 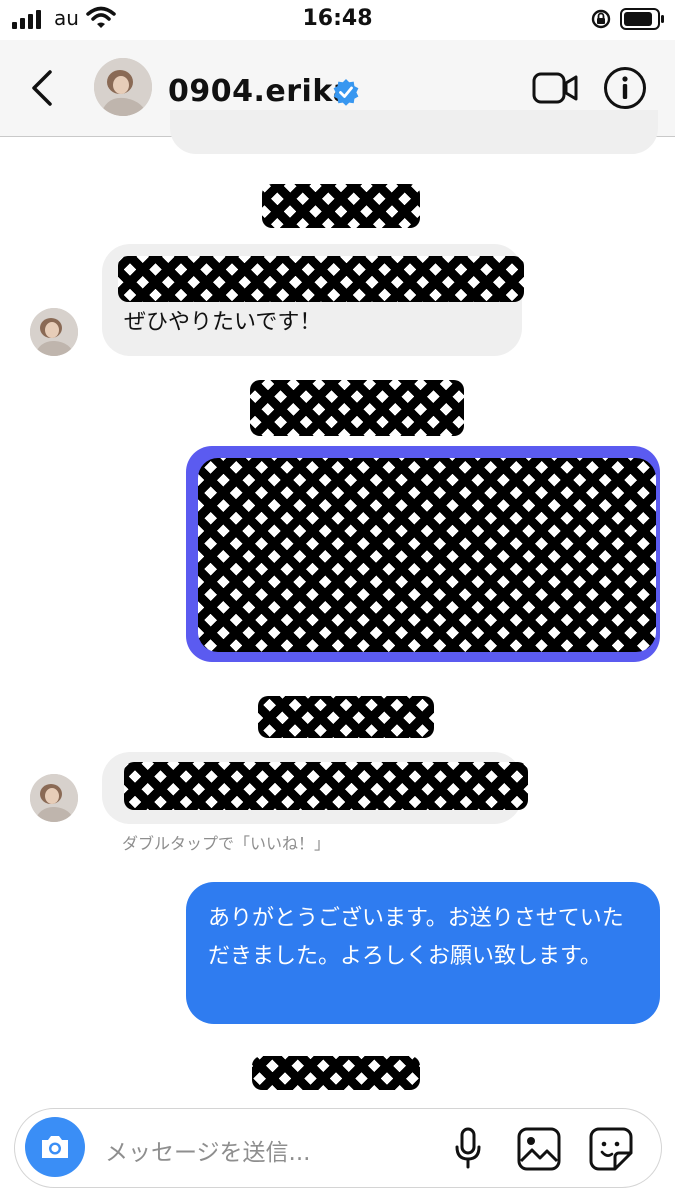 I want to click on battery-icon, so click(x=642, y=19).